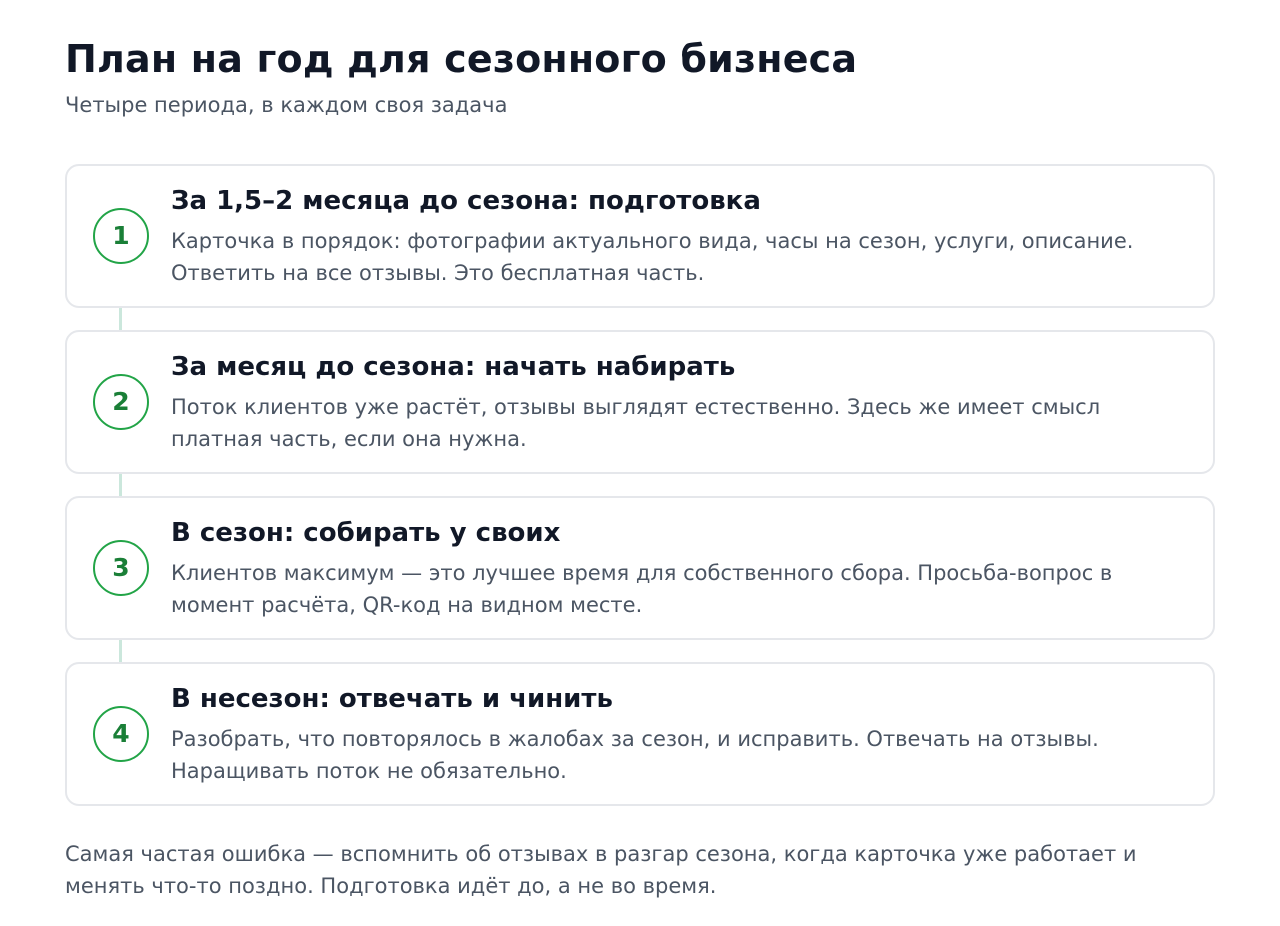 The image size is (1280, 926). What do you see at coordinates (121, 236) in the screenshot?
I see `step-number-badge: 1` at bounding box center [121, 236].